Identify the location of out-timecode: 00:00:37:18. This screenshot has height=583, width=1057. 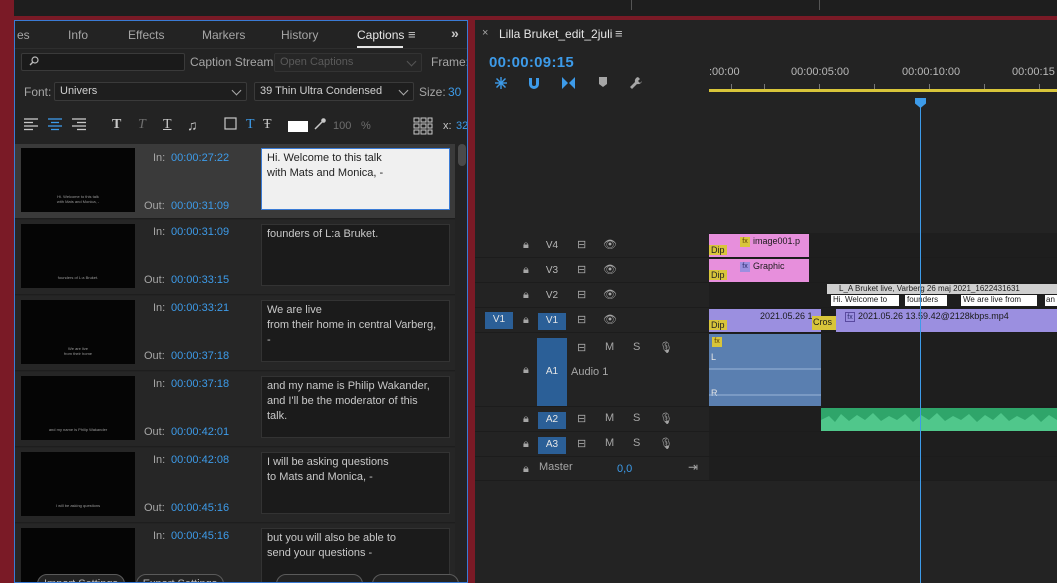
(200, 356).